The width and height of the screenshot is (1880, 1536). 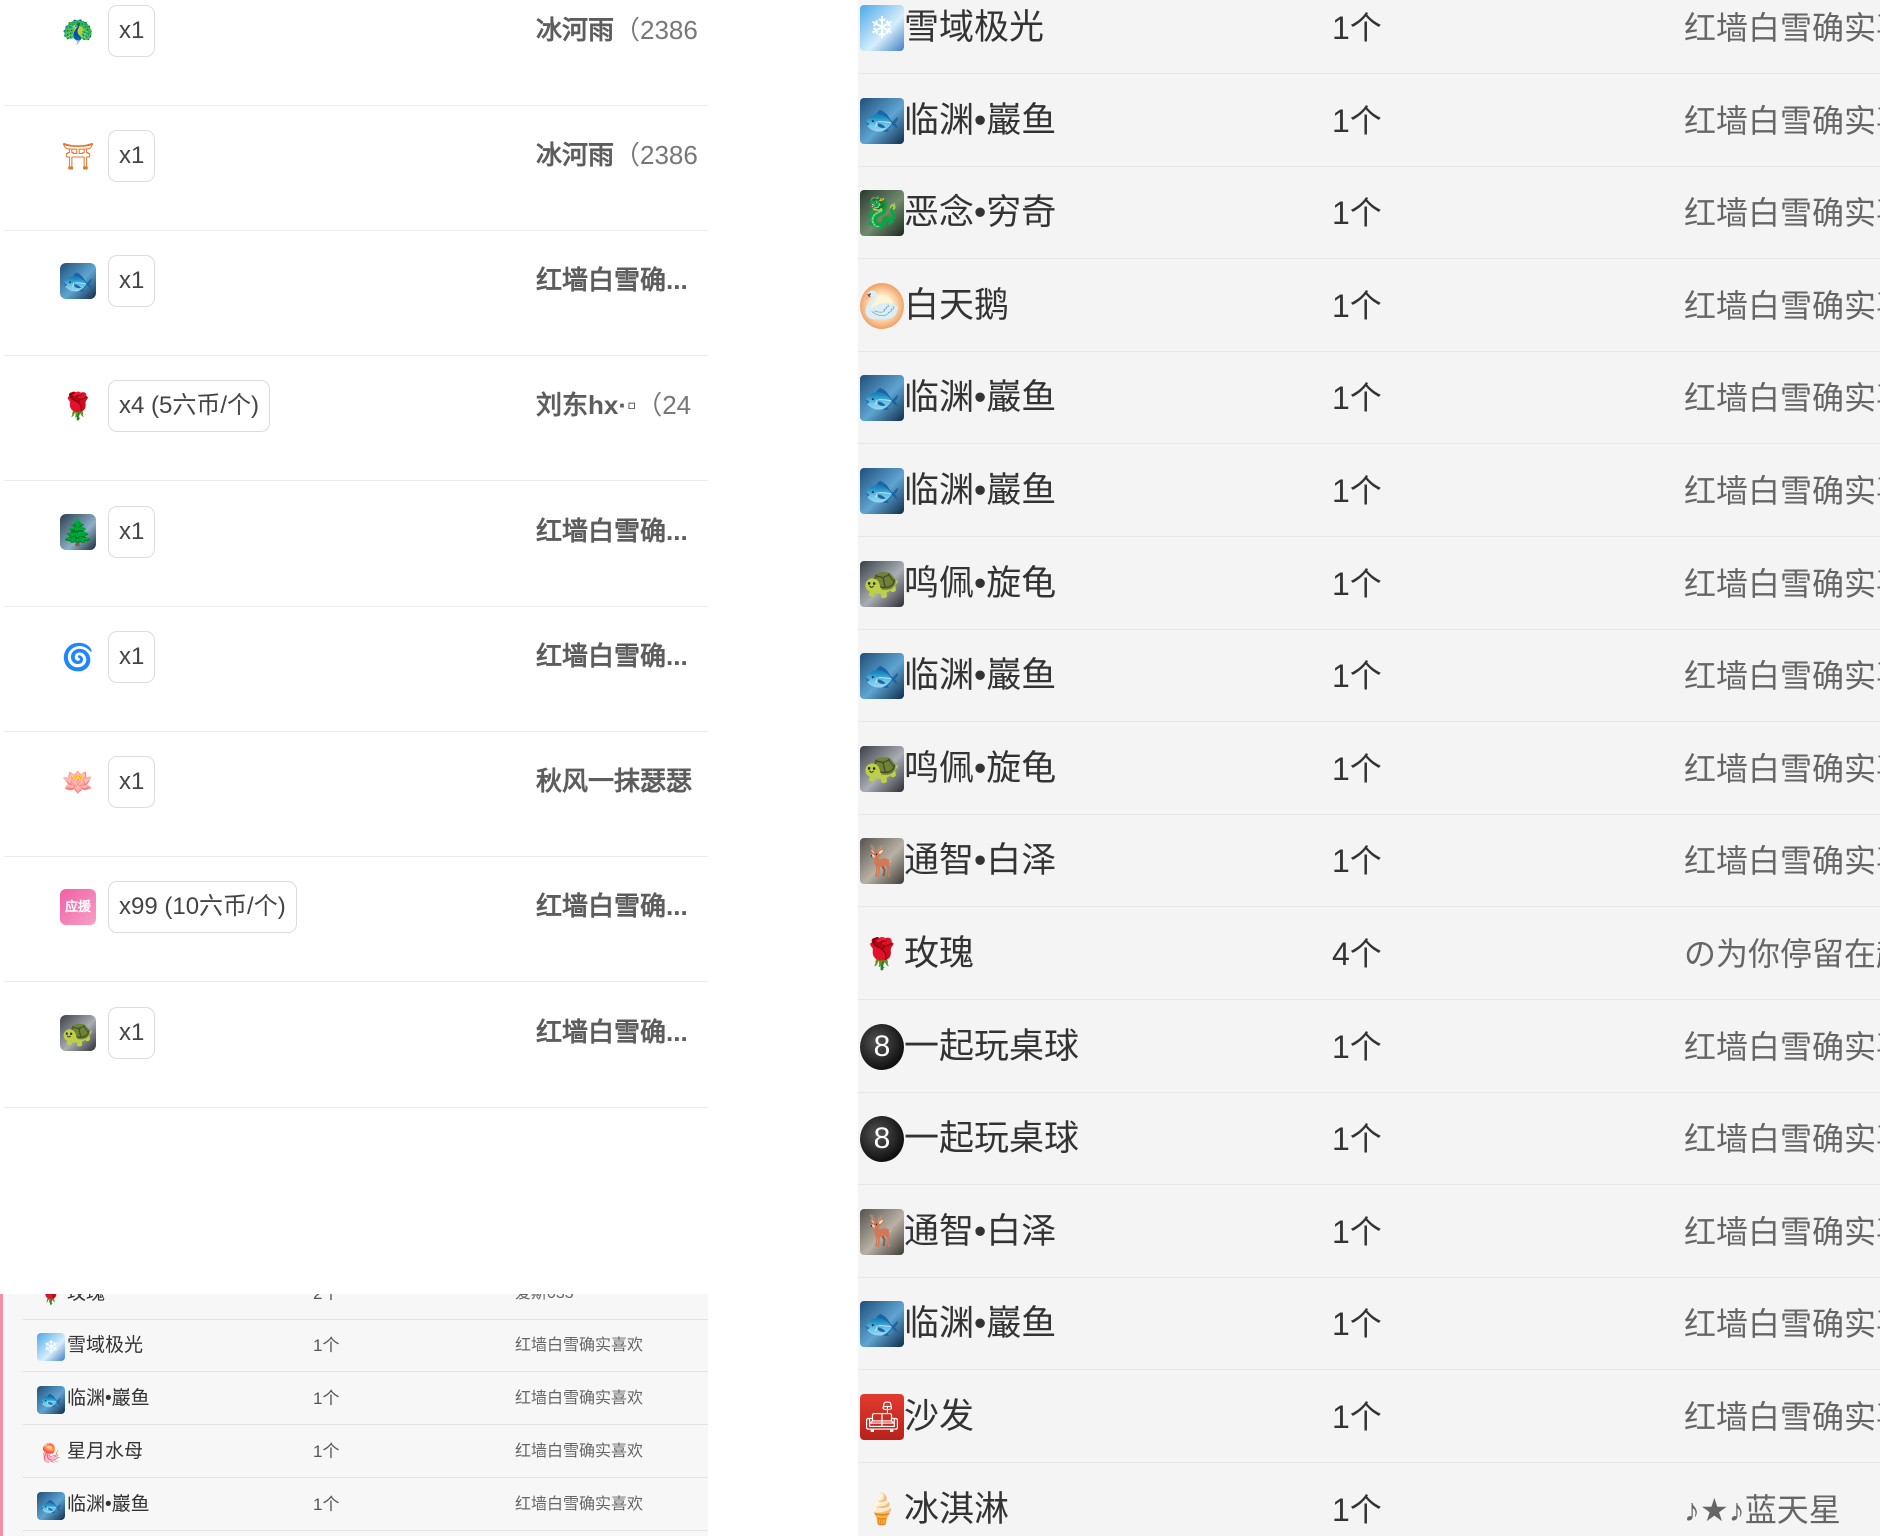 I want to click on table-row: 🪼 星月水母 1个 红墙白雪确实喜欢, so click(x=365, y=1452).